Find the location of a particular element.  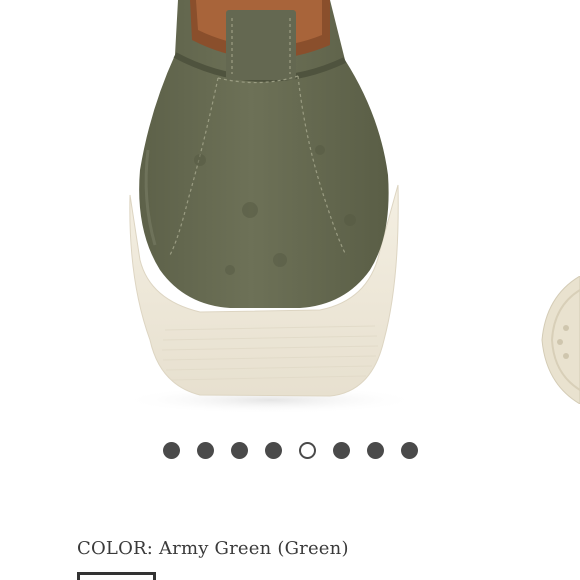

color-label: COLOR: is located at coordinates (115, 548).